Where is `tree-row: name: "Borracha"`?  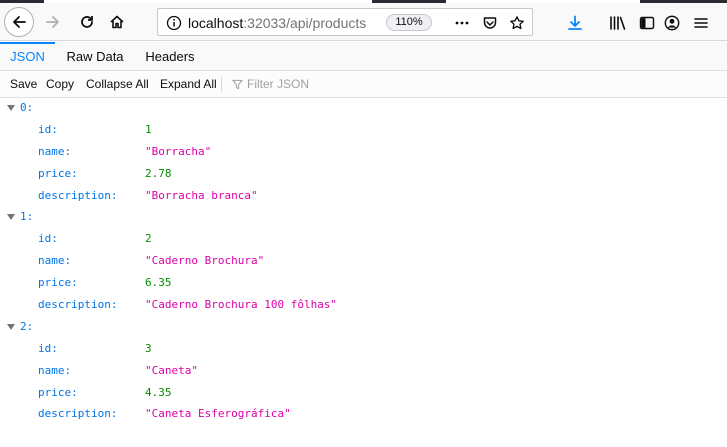 tree-row: name: "Borracha" is located at coordinates (363, 154).